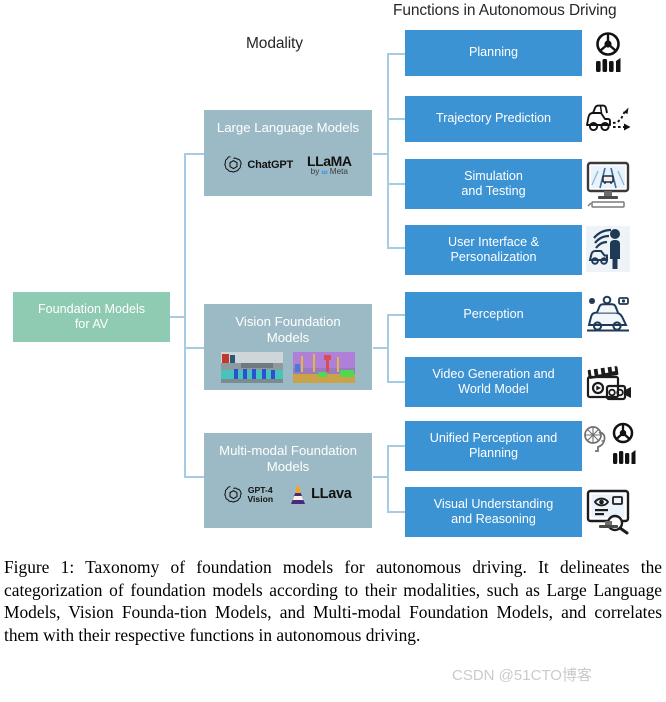 Image resolution: width=666 pixels, height=702 pixels. What do you see at coordinates (396, 248) in the screenshot?
I see `connector-llm-to-ui` at bounding box center [396, 248].